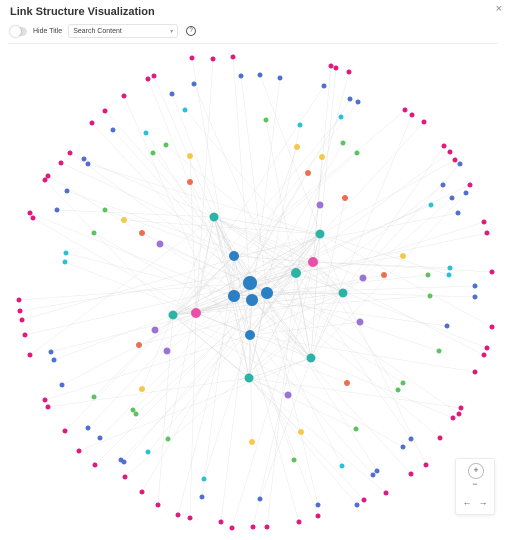  I want to click on zoom-out-icon: −, so click(475, 484).